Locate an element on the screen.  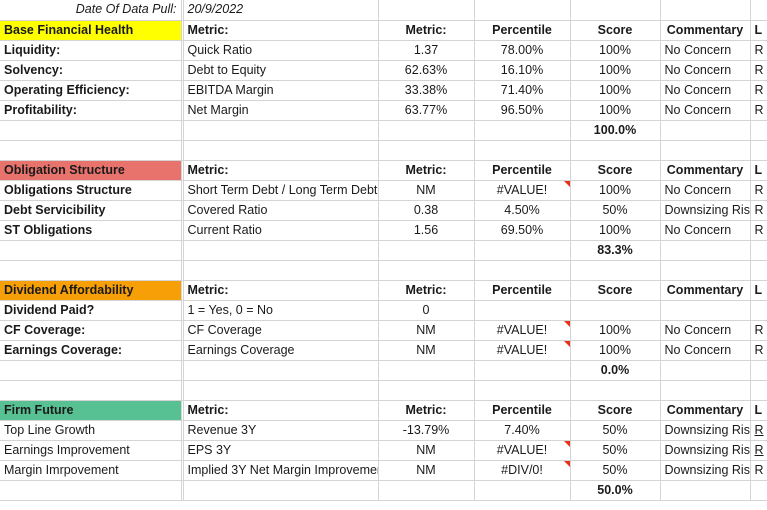
row-metric-value: 33.38% is located at coordinates (426, 90).